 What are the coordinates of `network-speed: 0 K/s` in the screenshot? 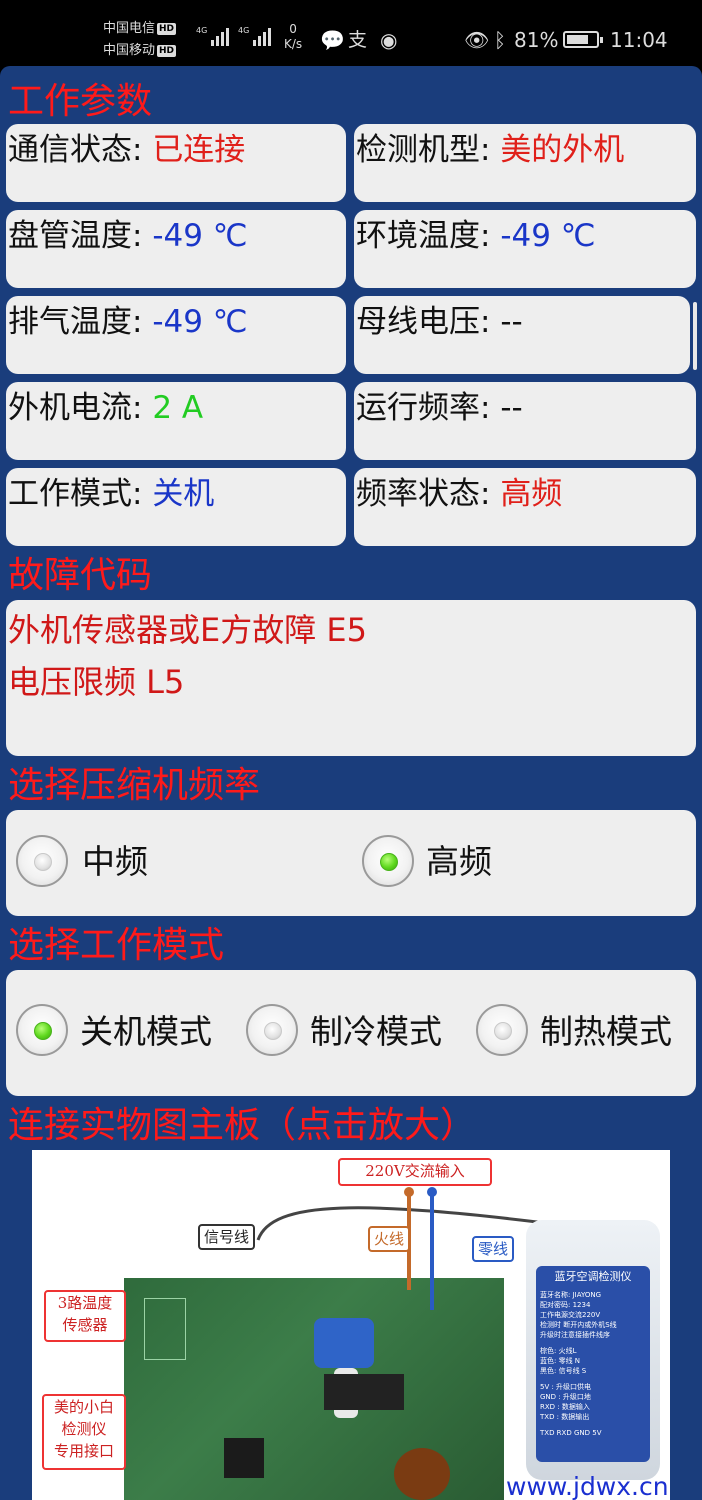 It's located at (293, 37).